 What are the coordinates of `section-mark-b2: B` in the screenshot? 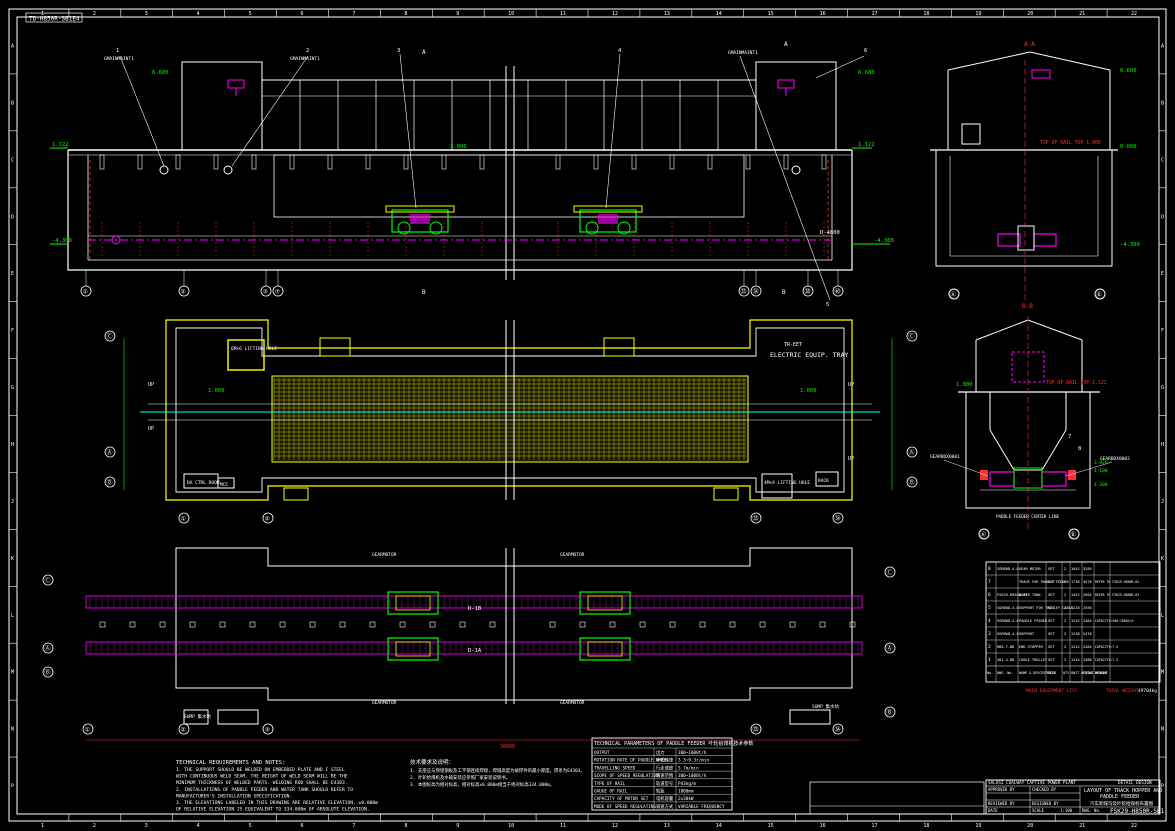 It's located at (784, 292).